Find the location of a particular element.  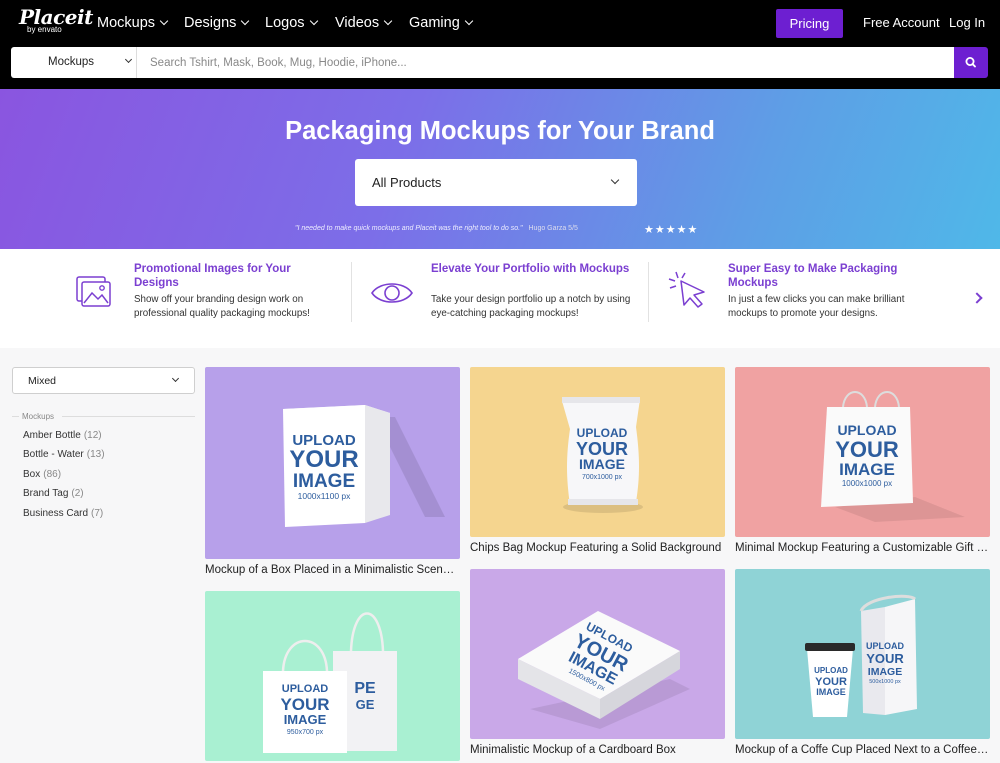

feature-title: Super Easy to Make Packaging Mockups is located at coordinates (813, 276).